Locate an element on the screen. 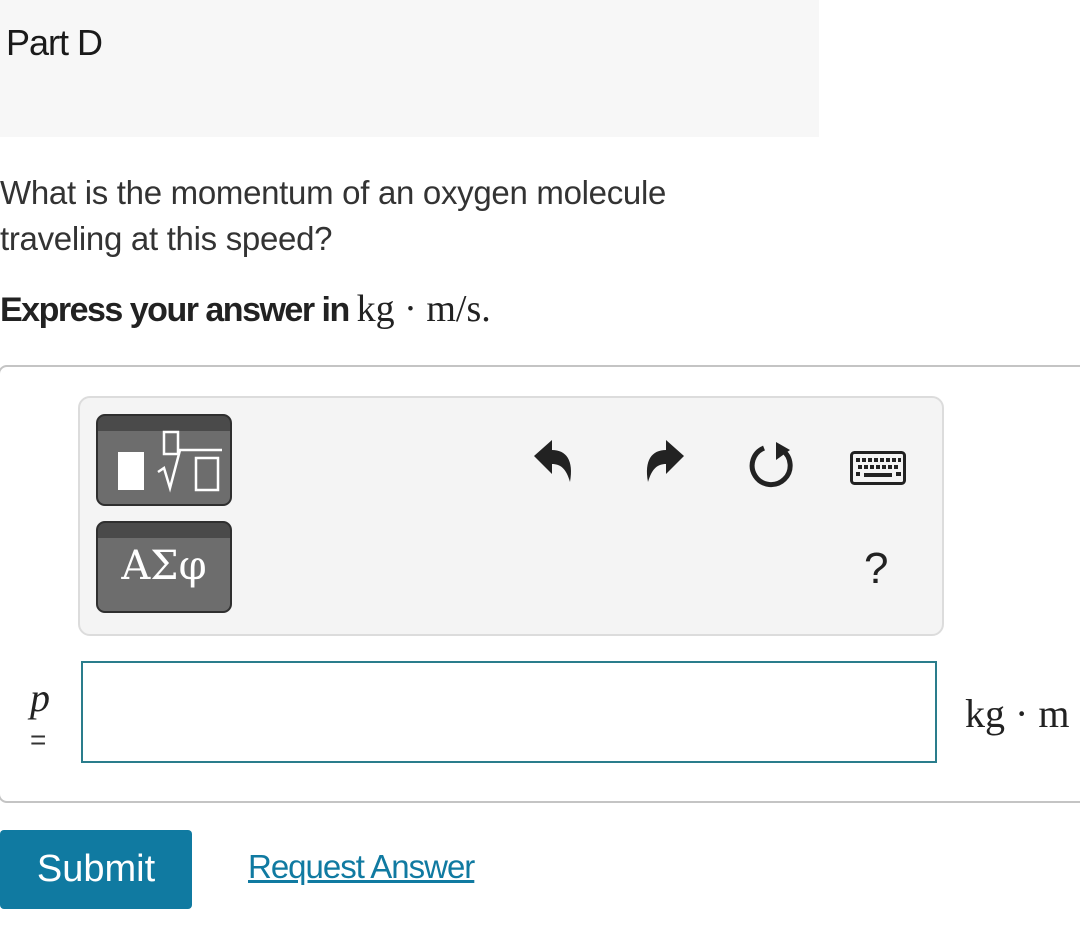 The image size is (1080, 939). fraction-sqrt-template-icon is located at coordinates (170, 461).